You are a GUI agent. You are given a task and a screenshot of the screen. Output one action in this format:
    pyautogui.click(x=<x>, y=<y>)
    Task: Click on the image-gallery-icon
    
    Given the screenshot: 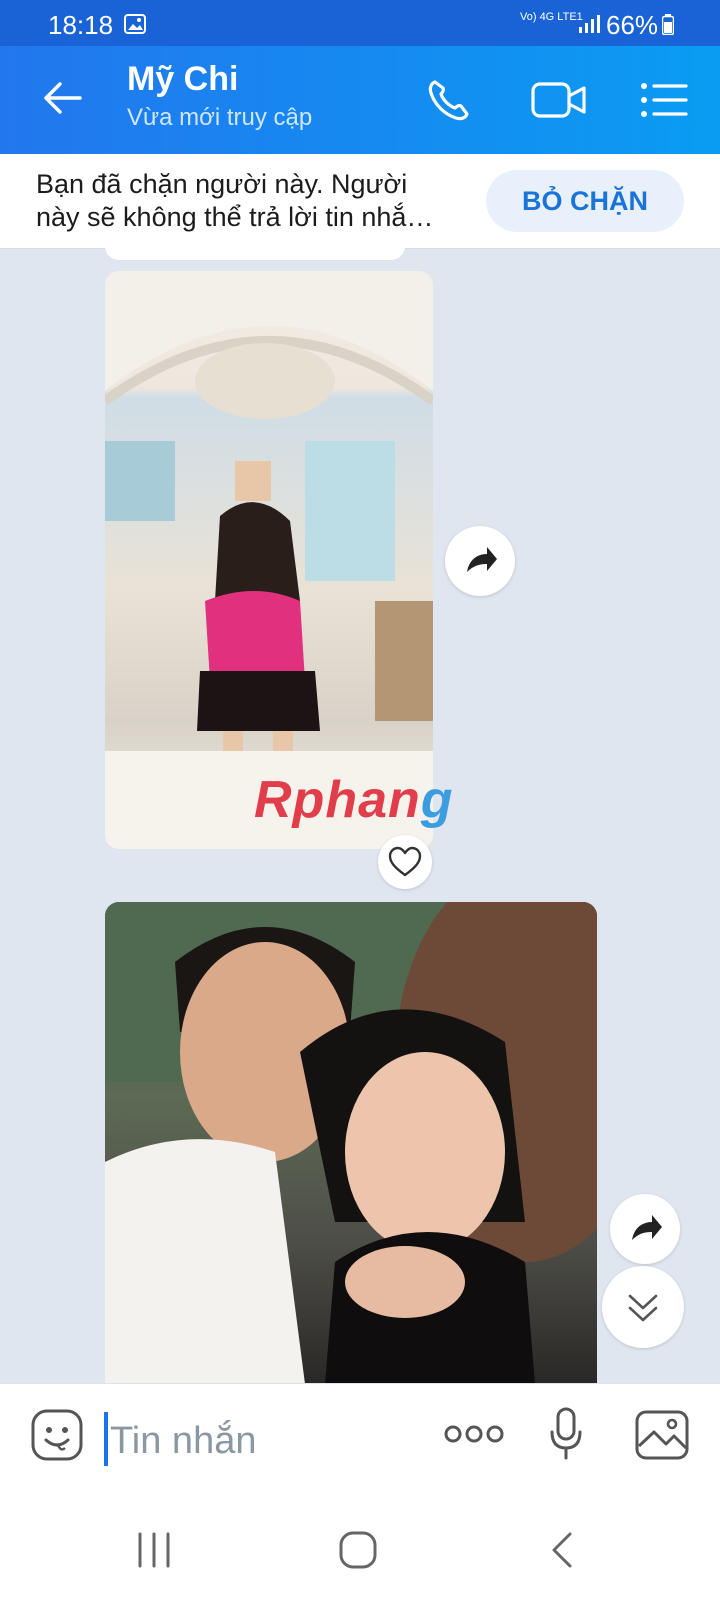 What is the action you would take?
    pyautogui.click(x=662, y=1435)
    